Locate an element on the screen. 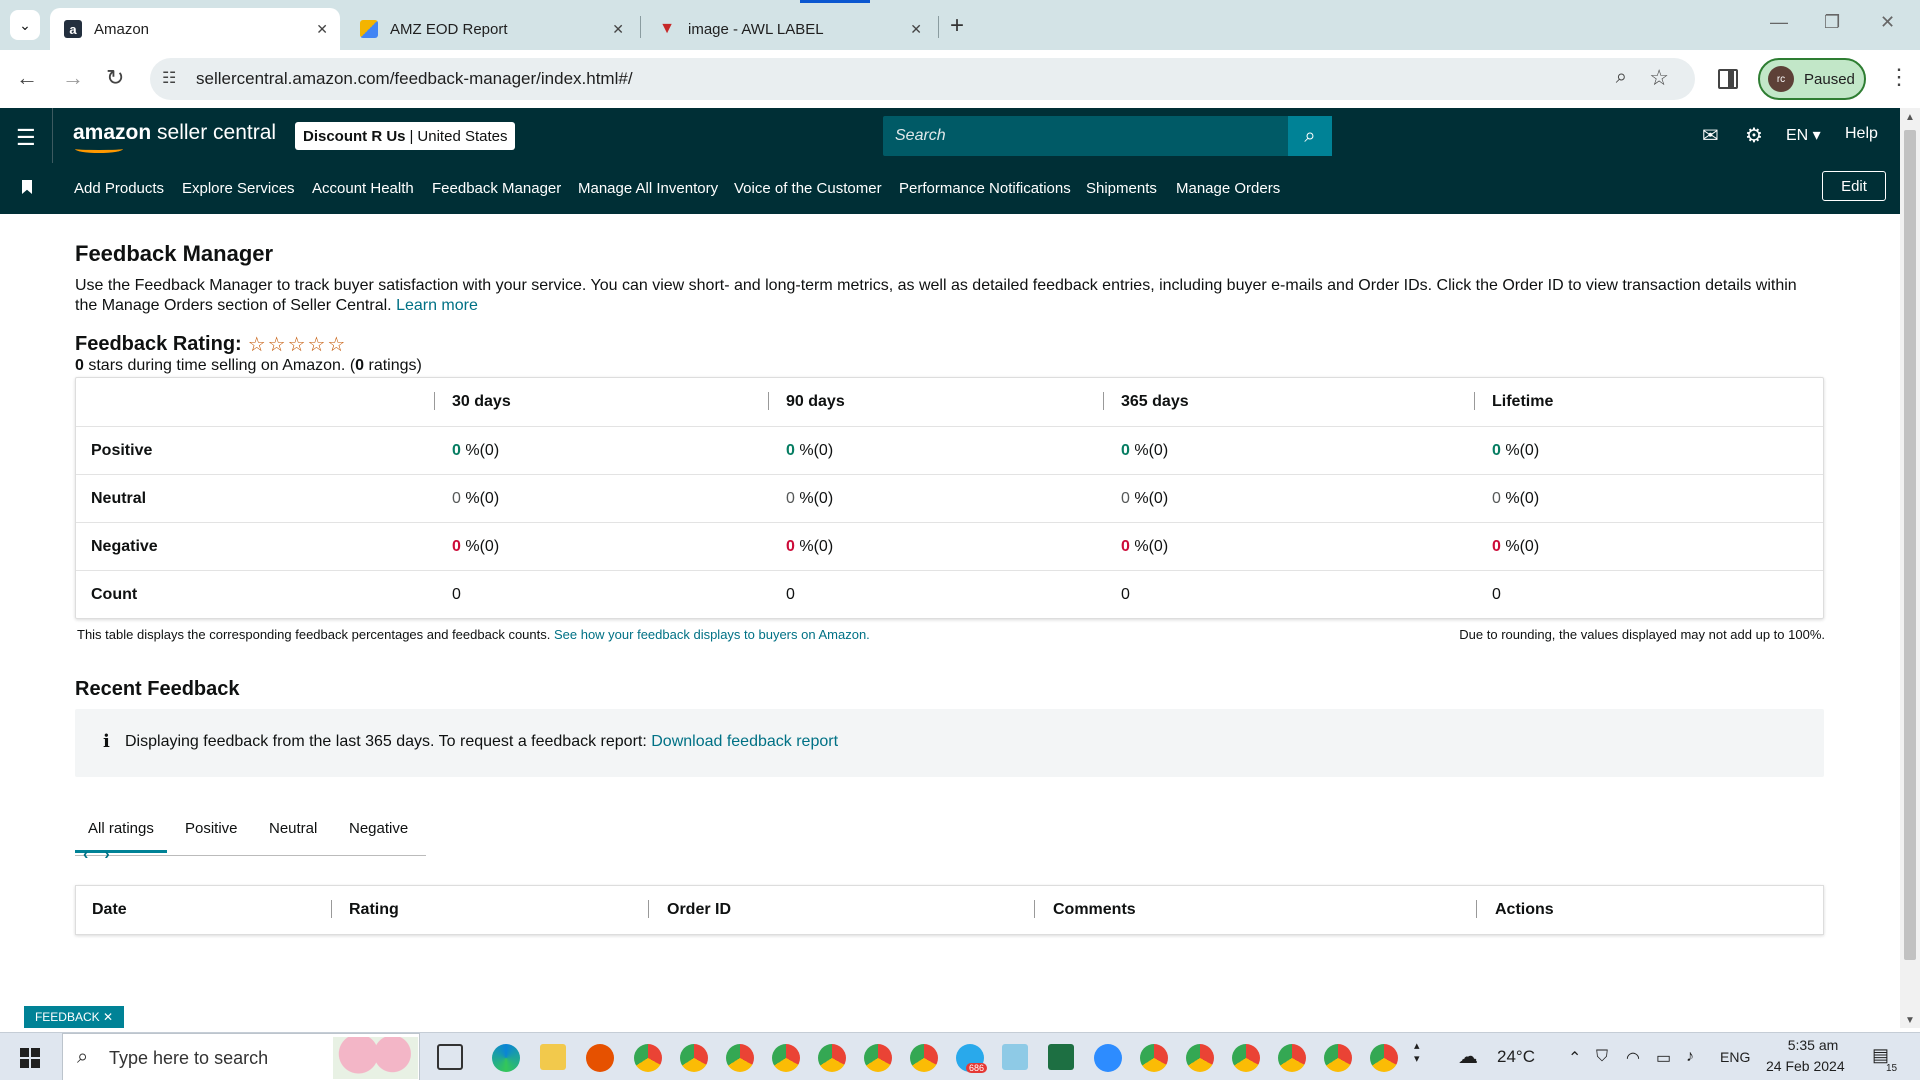 The width and height of the screenshot is (1920, 1080). nav-performance-notifications: Performance Notifications is located at coordinates (985, 188).